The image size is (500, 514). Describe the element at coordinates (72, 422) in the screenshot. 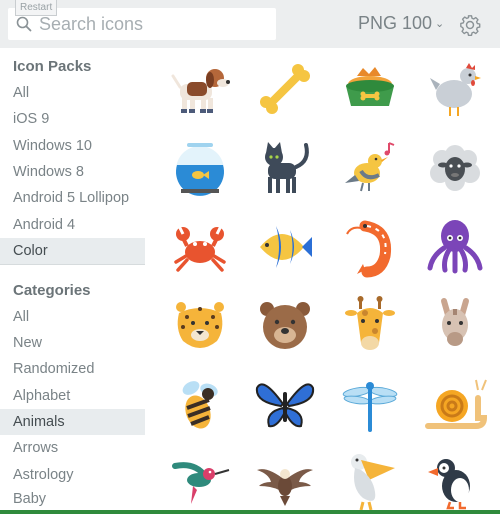

I see `sidebar-item-category-active: Animals` at that location.